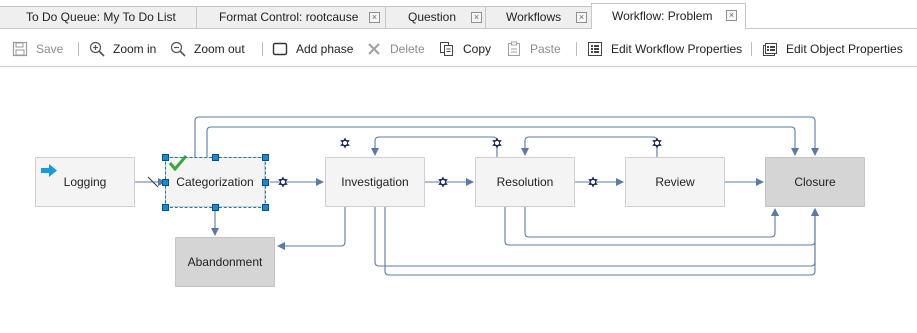  Describe the element at coordinates (101, 17) in the screenshot. I see `tab-label: To Do Queue: My To Do List` at that location.